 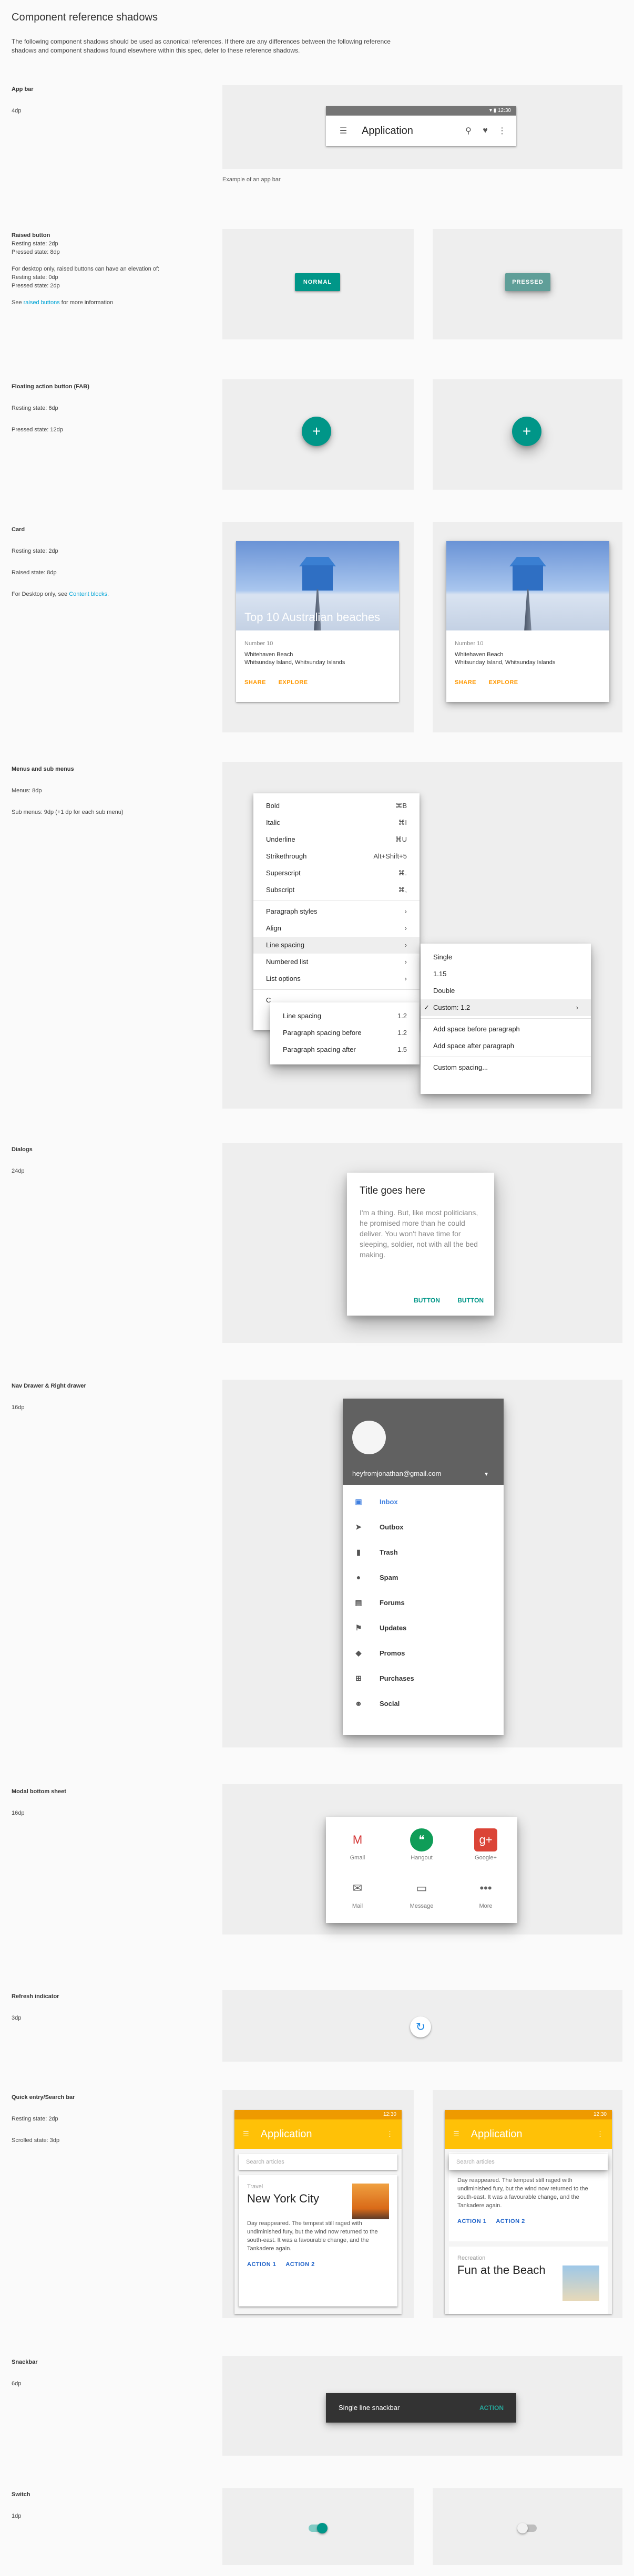 I want to click on drawer-item-promos: ◆ Promos, so click(x=424, y=1652).